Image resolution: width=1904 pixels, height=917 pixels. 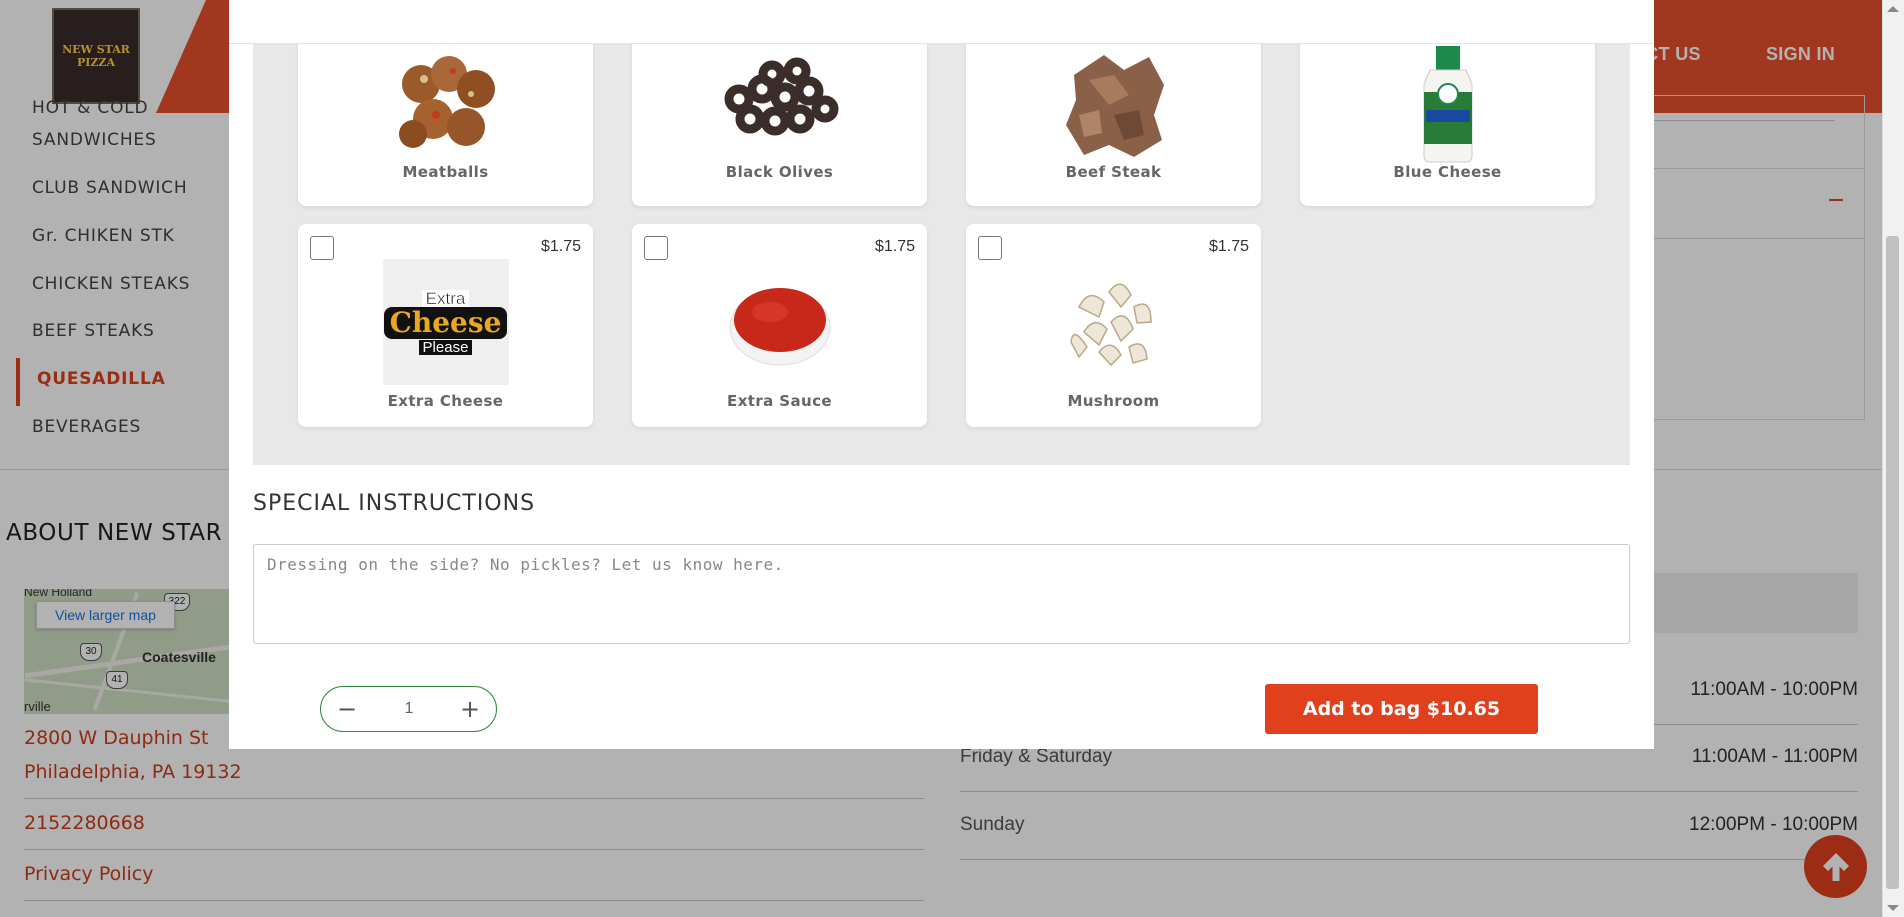 I want to click on extra-cheese-text-mid: Cheese, so click(x=445, y=322).